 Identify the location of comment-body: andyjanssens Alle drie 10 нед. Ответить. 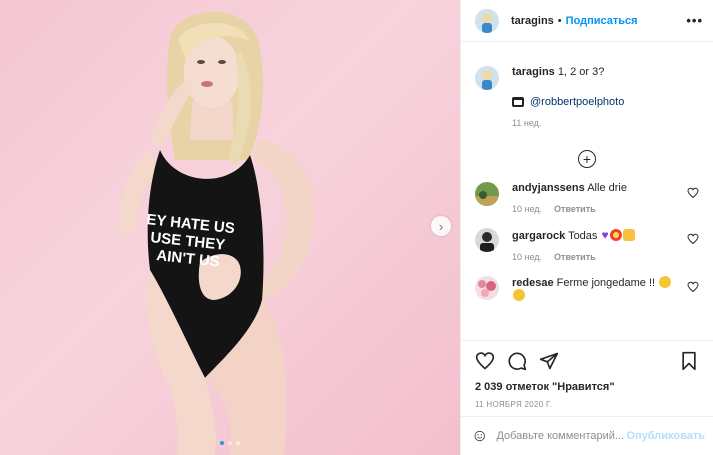
(597, 198).